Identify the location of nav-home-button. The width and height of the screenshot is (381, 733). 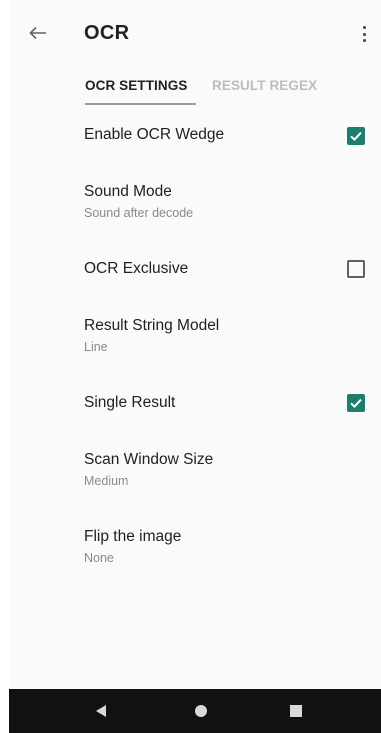
(201, 711).